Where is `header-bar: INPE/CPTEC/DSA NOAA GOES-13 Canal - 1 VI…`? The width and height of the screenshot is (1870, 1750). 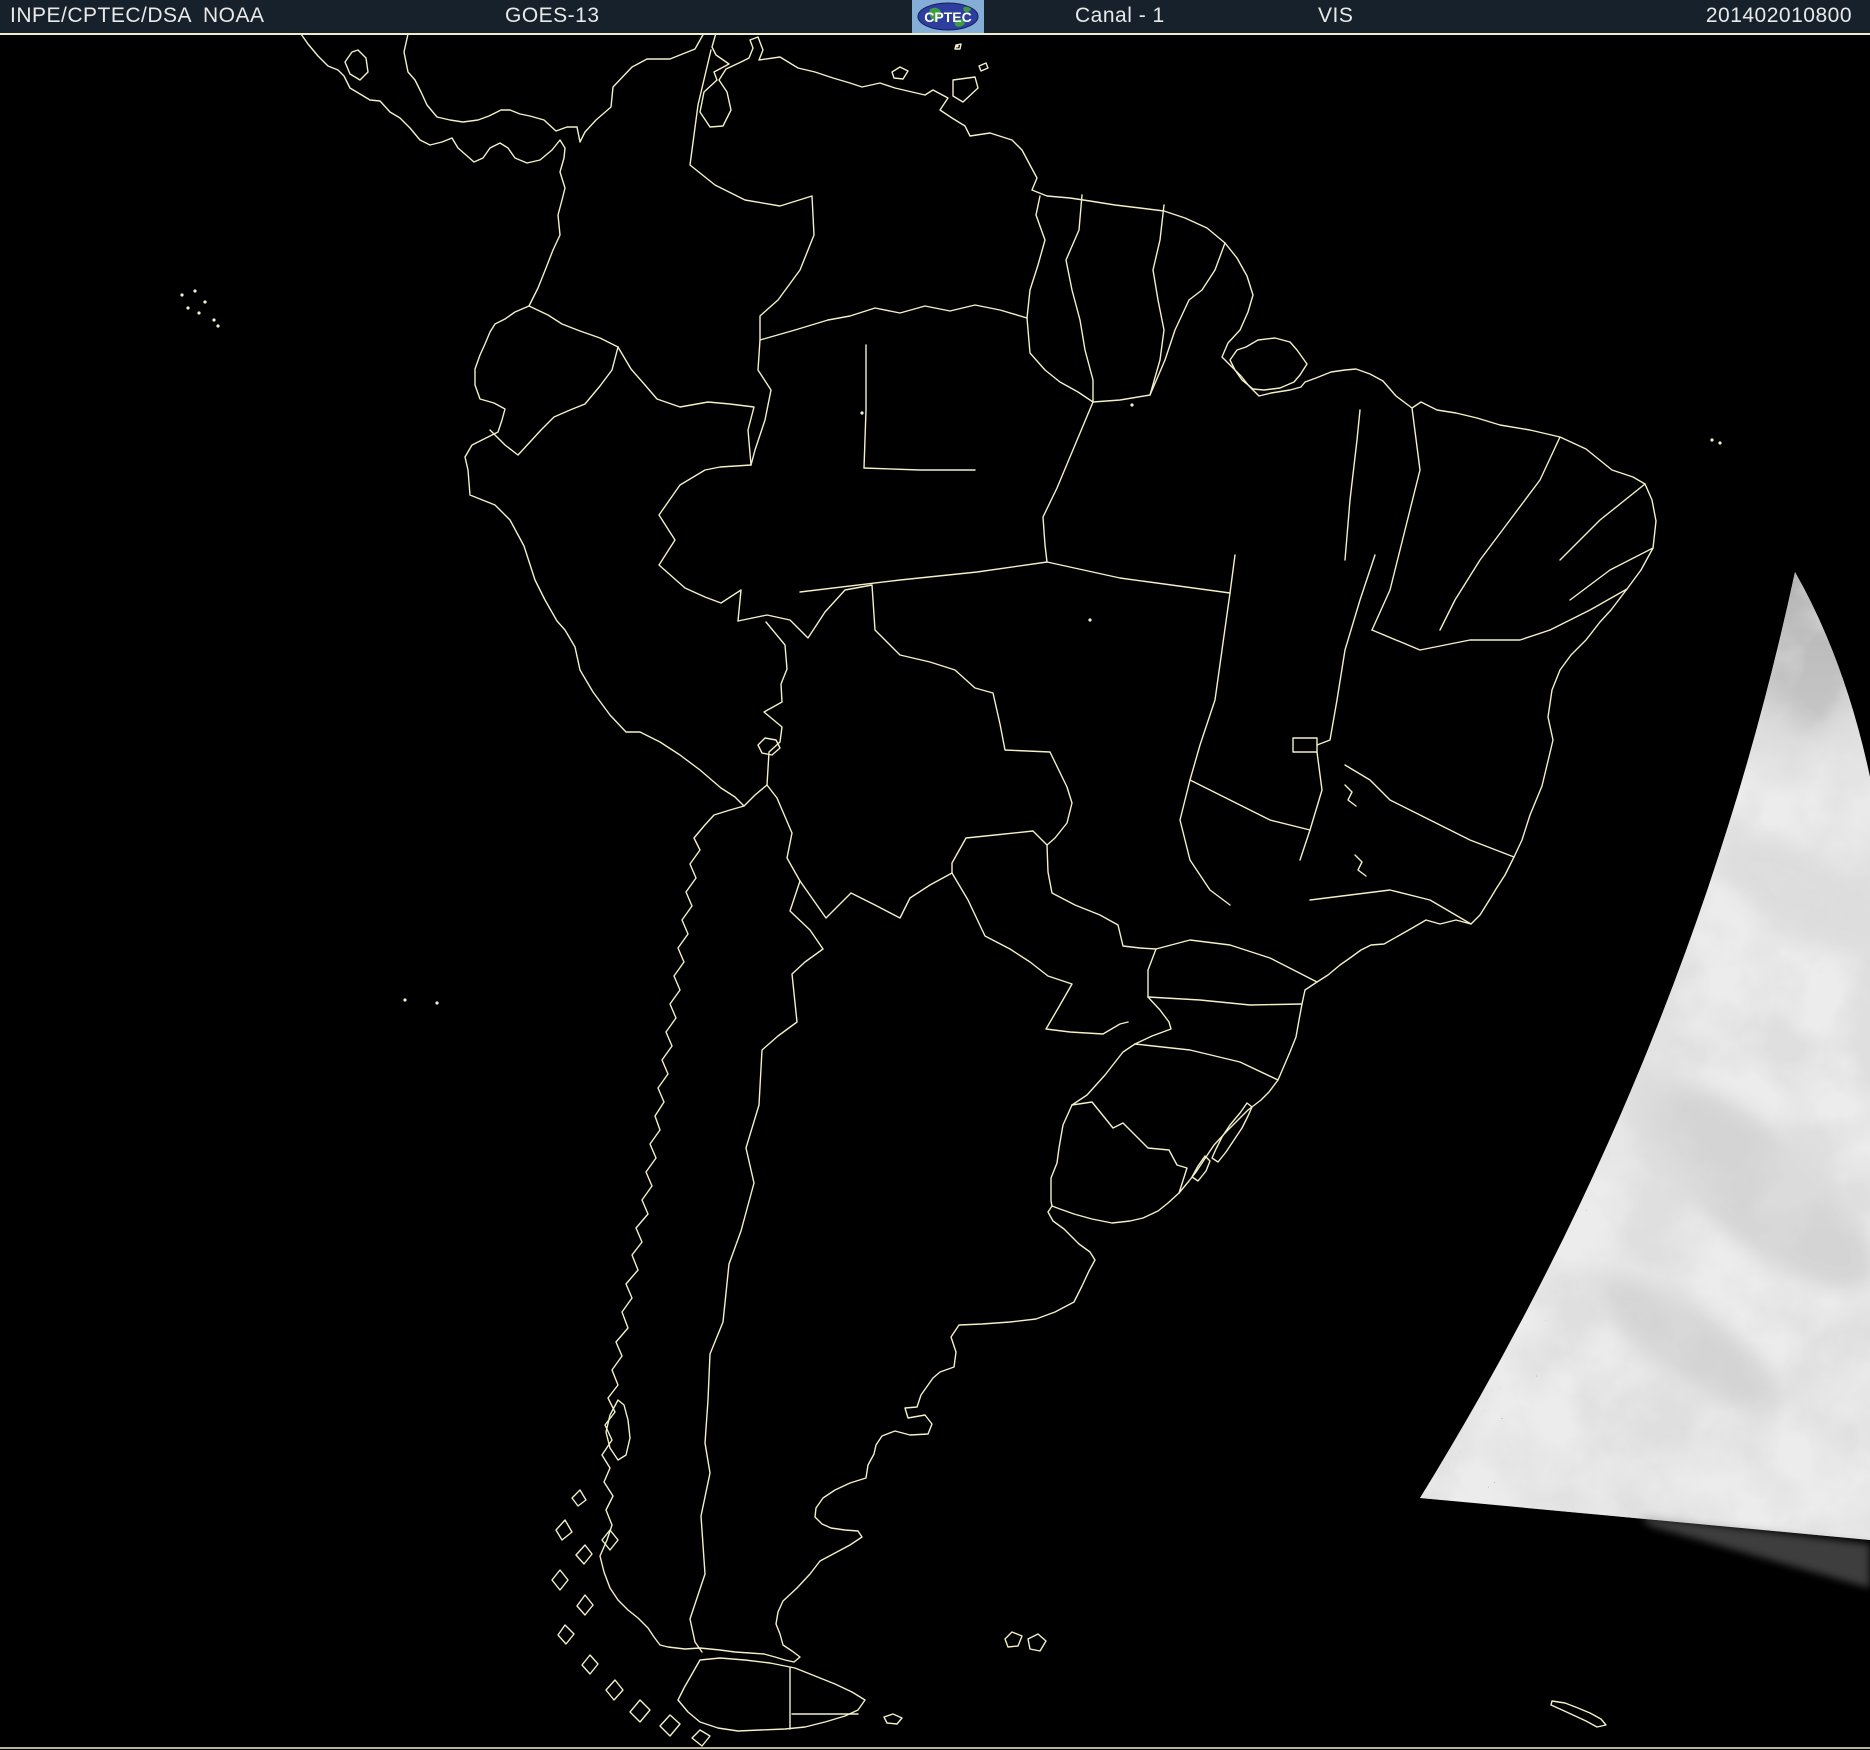 header-bar: INPE/CPTEC/DSA NOAA GOES-13 Canal - 1 VI… is located at coordinates (935, 16).